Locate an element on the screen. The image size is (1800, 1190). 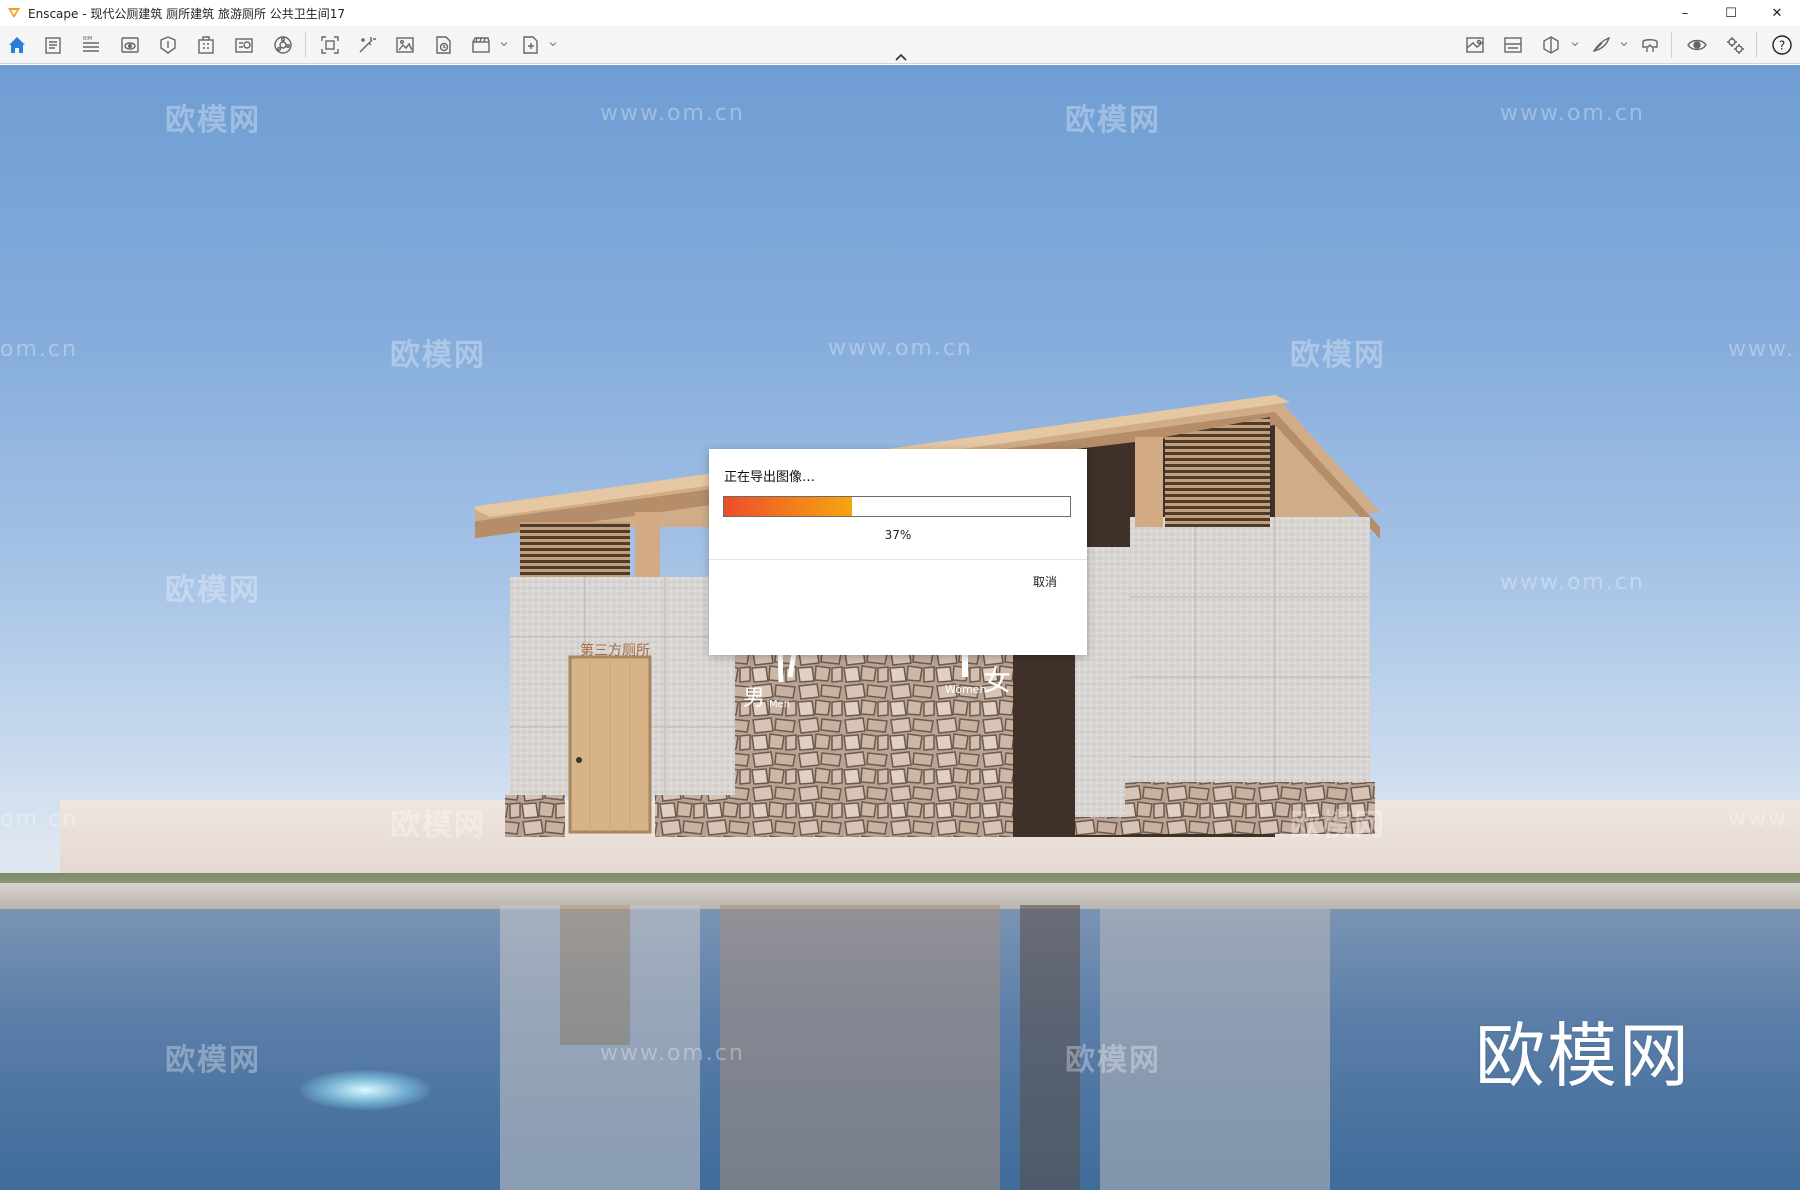
third-party-restroom-sign: 第三方厕所 is located at coordinates (615, 650).